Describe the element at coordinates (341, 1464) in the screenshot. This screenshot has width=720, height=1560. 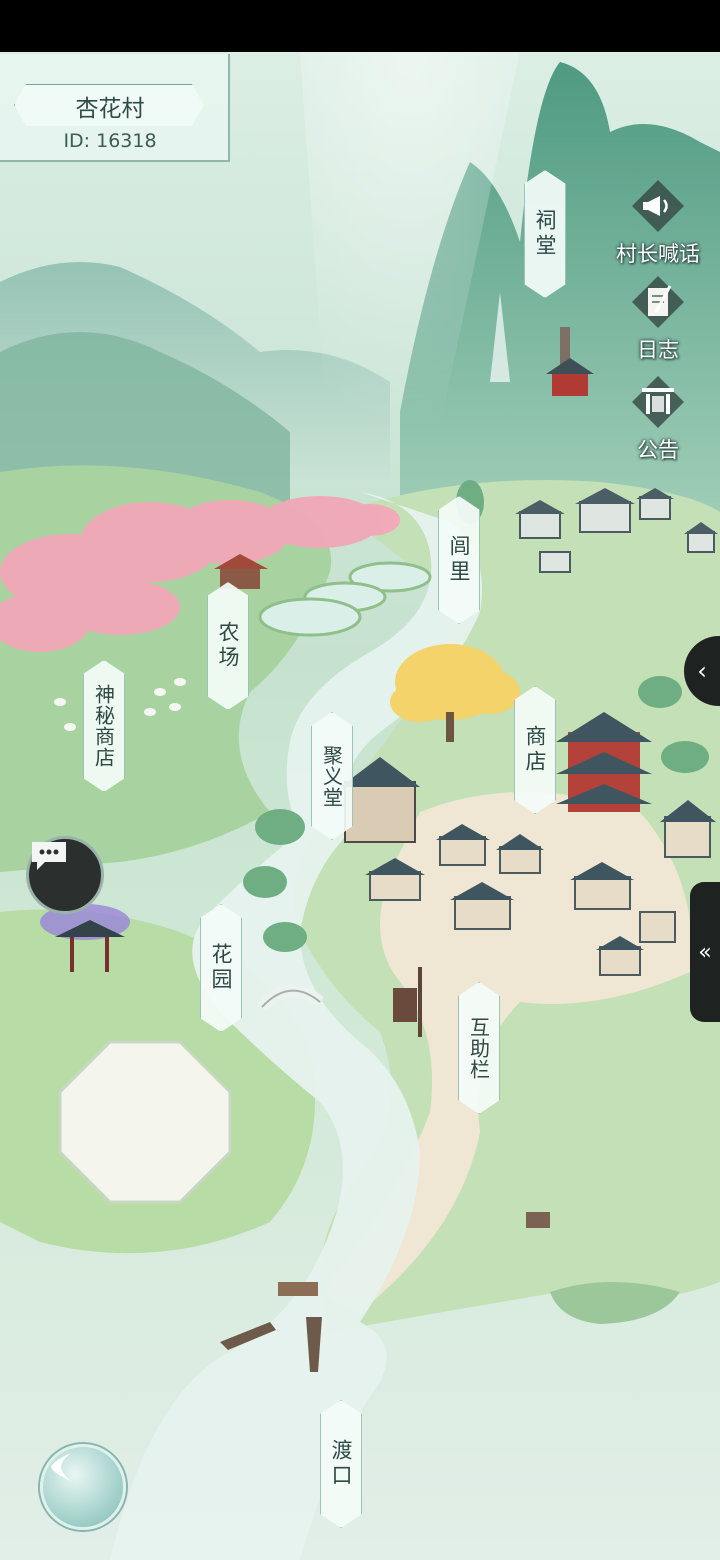
I see `location-du-kou: 渡口` at that location.